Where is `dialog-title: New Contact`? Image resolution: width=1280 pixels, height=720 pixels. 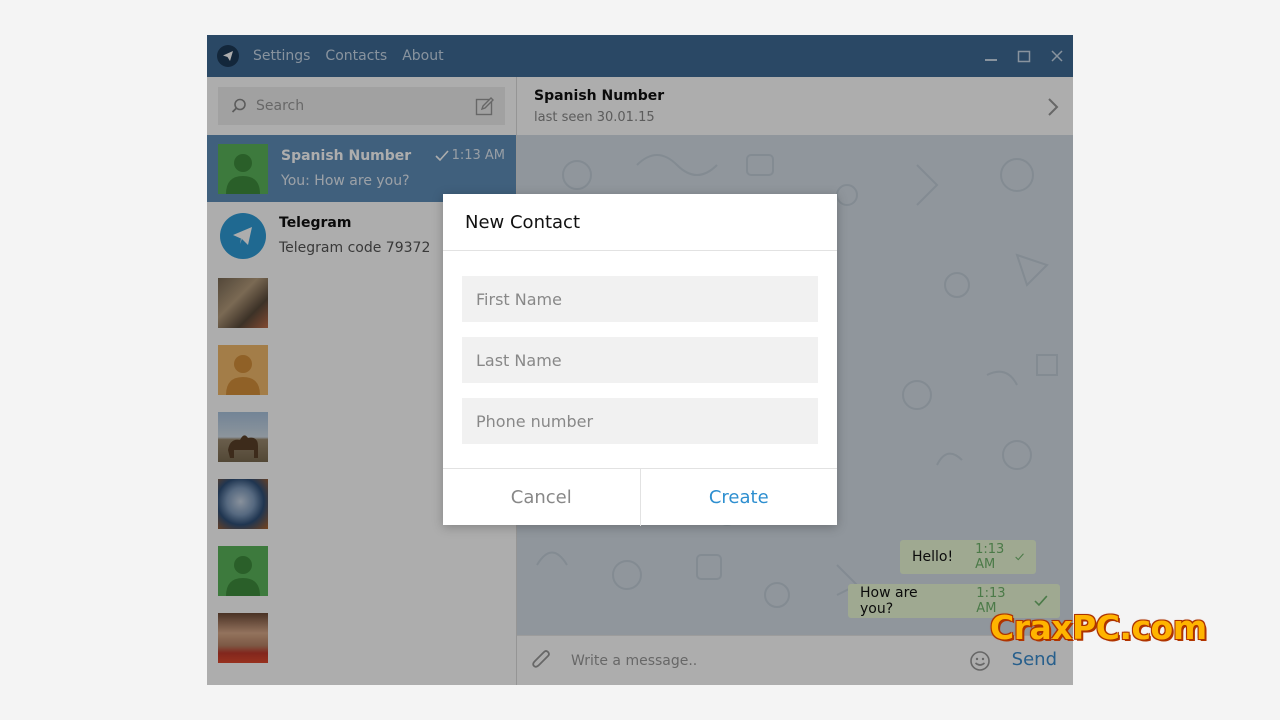
dialog-title: New Contact is located at coordinates (640, 222).